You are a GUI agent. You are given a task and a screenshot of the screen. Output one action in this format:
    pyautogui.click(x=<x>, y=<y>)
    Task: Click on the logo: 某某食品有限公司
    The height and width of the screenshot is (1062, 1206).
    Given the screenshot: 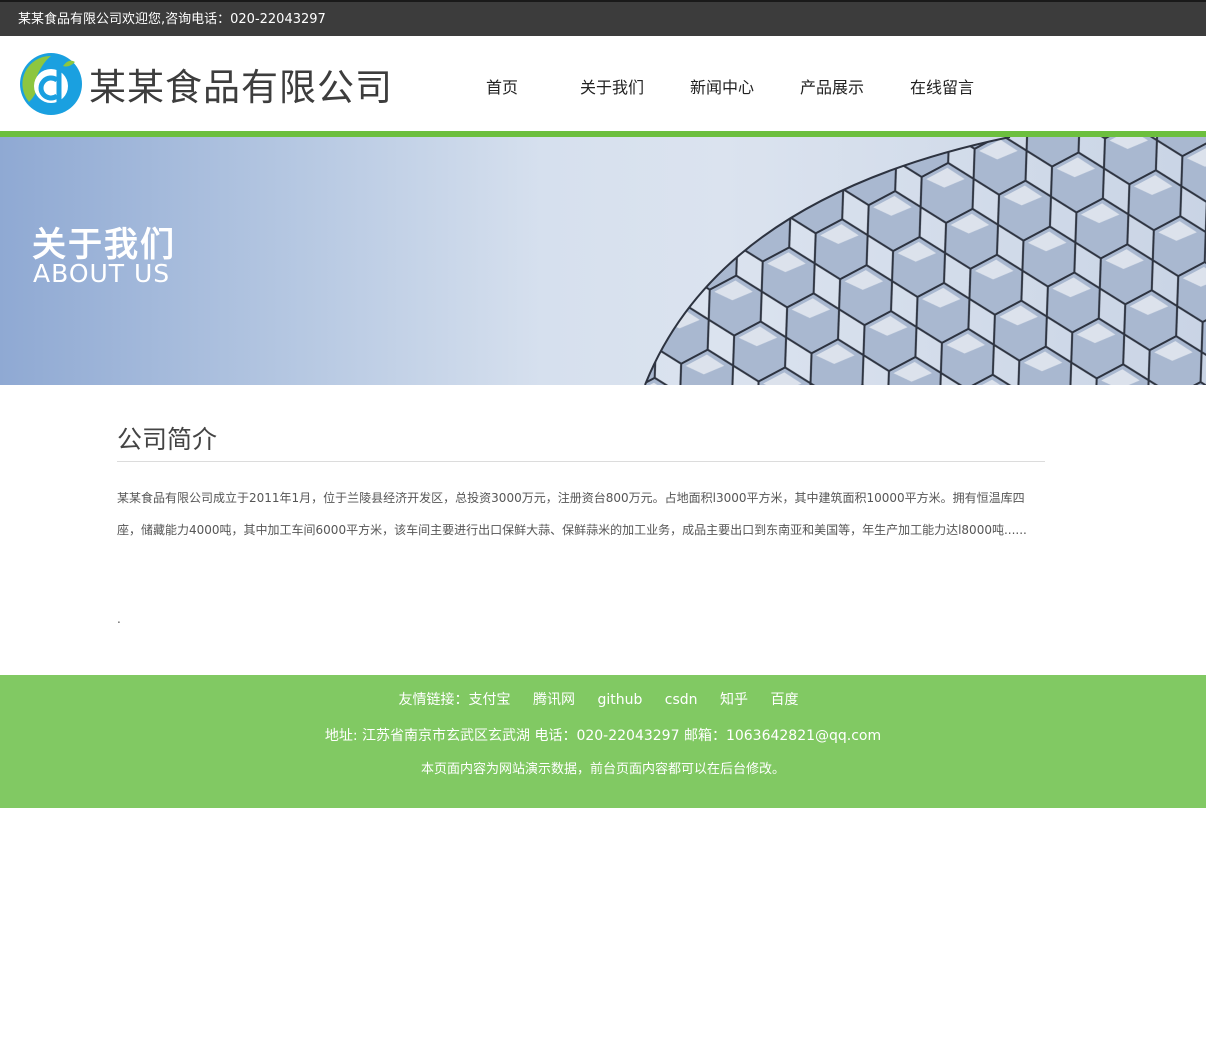 What is the action you would take?
    pyautogui.click(x=206, y=84)
    